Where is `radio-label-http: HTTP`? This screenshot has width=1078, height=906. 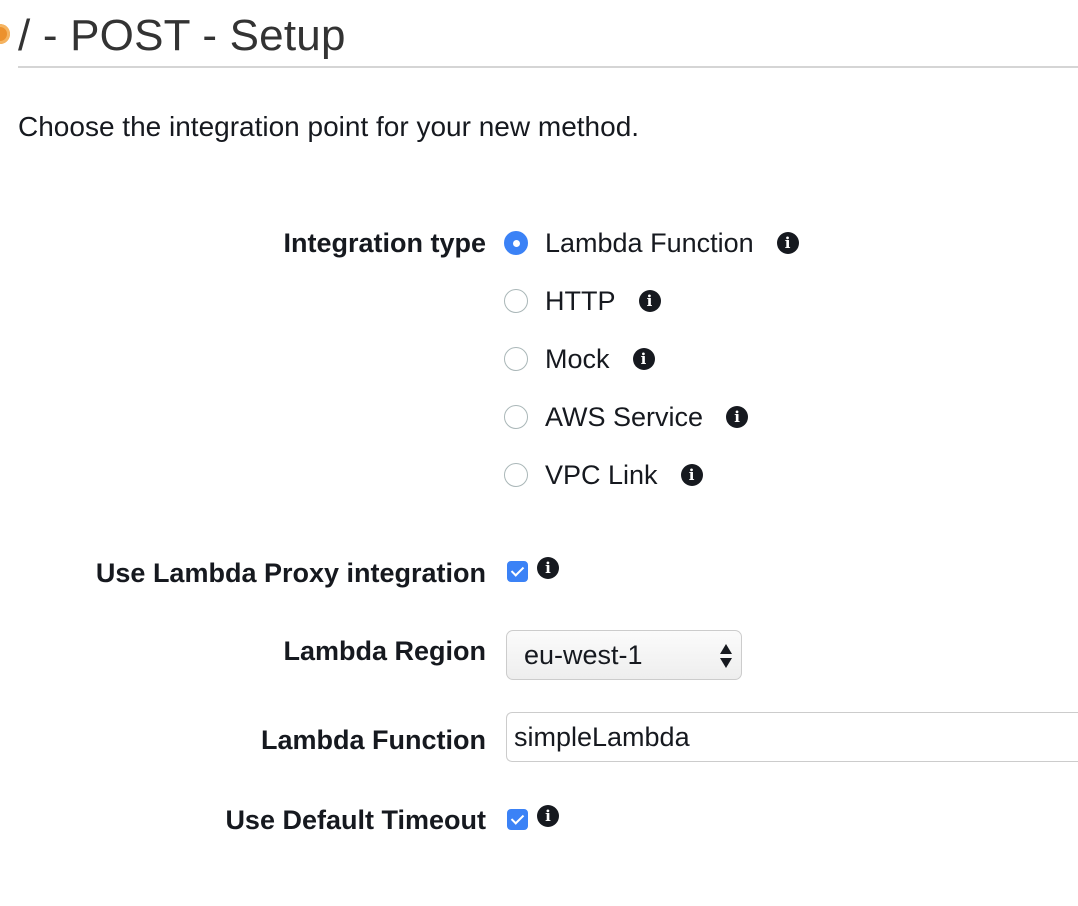 radio-label-http: HTTP is located at coordinates (580, 301).